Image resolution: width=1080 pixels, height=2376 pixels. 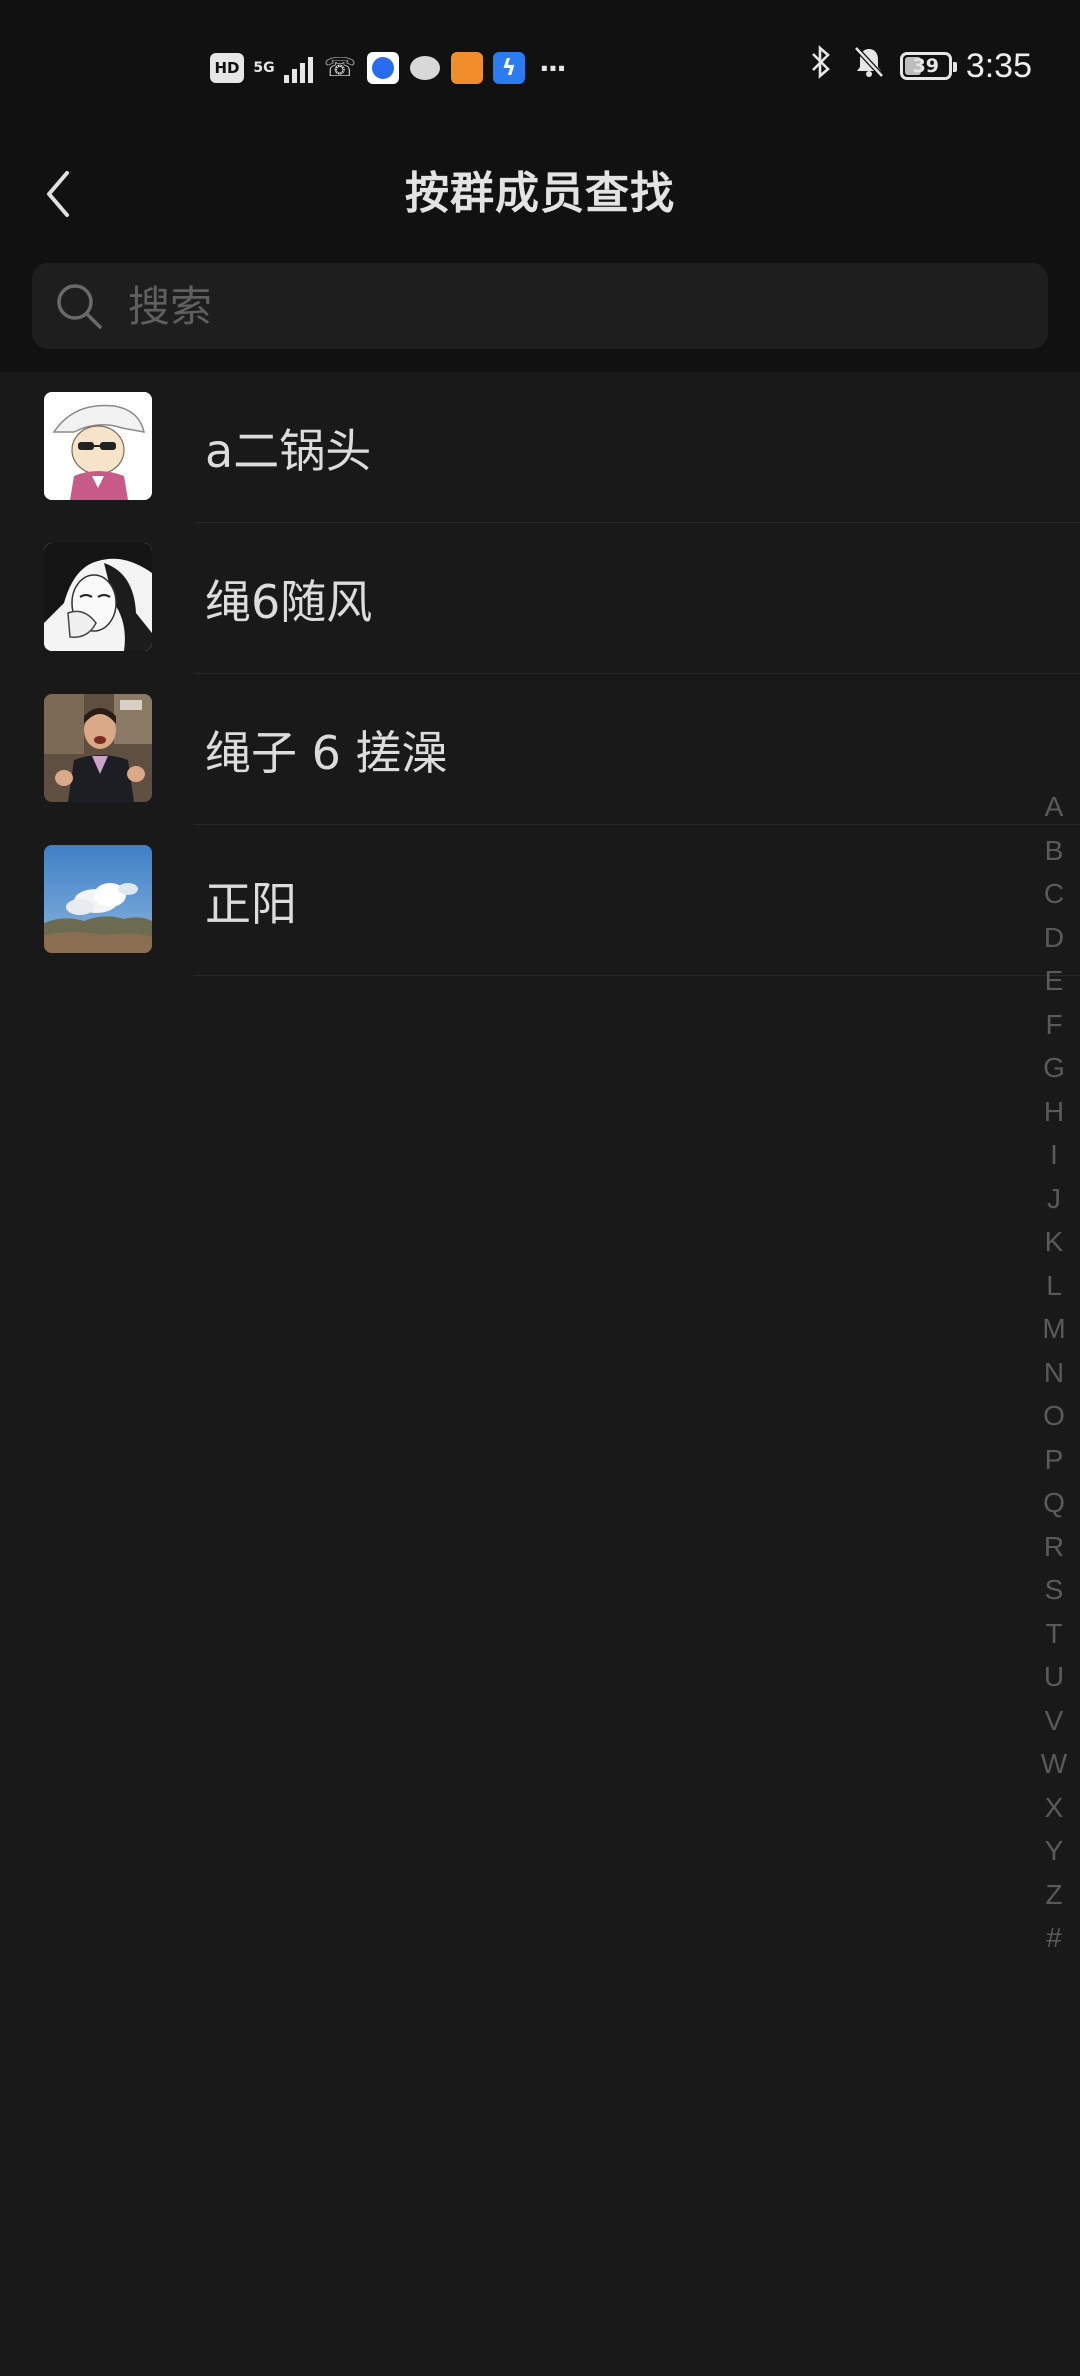 What do you see at coordinates (1054, 1721) in the screenshot?
I see `index-letter: V` at bounding box center [1054, 1721].